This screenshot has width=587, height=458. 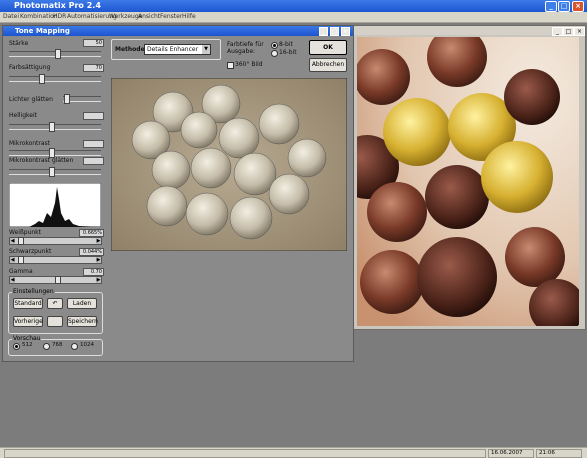 I want to click on minimize-button: _, so click(x=551, y=6).